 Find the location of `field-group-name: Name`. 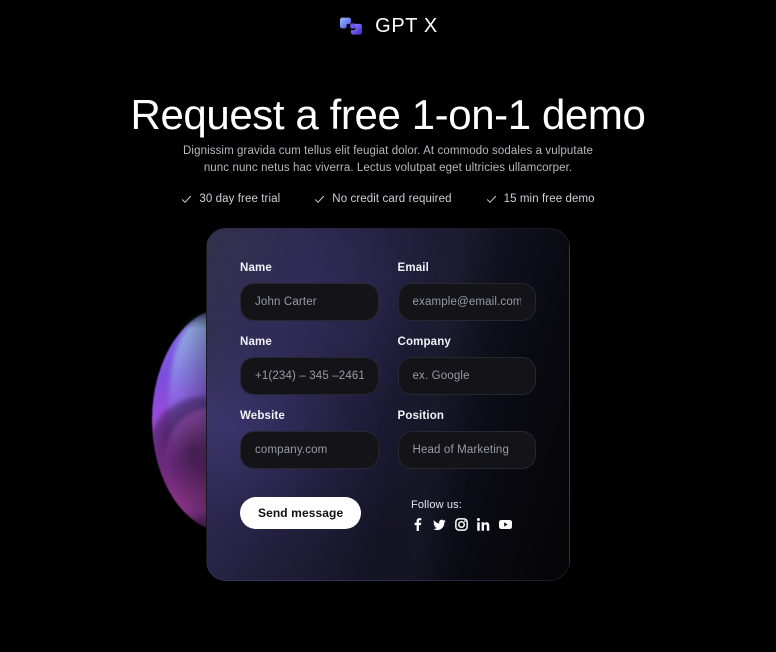

field-group-name: Name is located at coordinates (309, 291).